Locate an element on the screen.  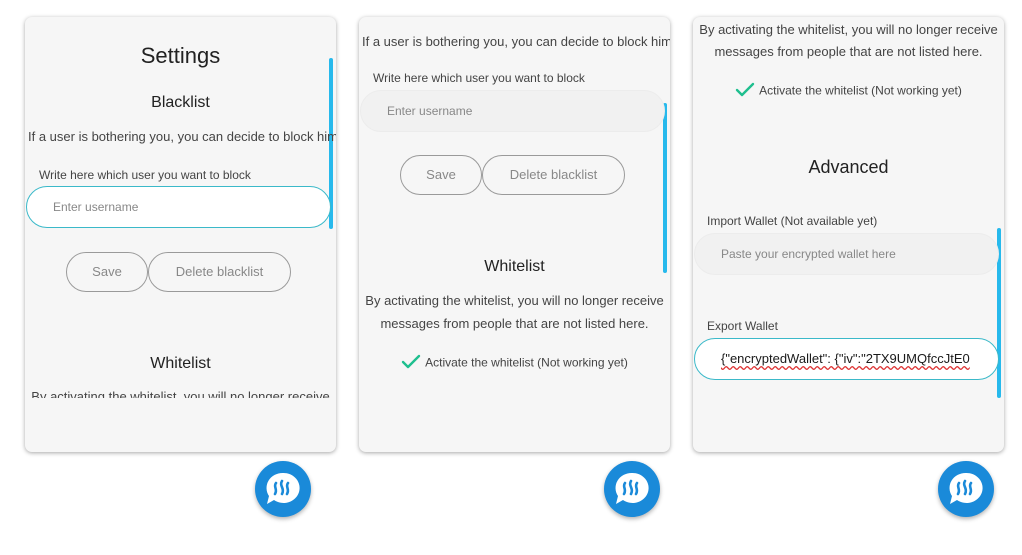
import-wallet-label: Import Wallet (Not available yet) is located at coordinates (792, 221).